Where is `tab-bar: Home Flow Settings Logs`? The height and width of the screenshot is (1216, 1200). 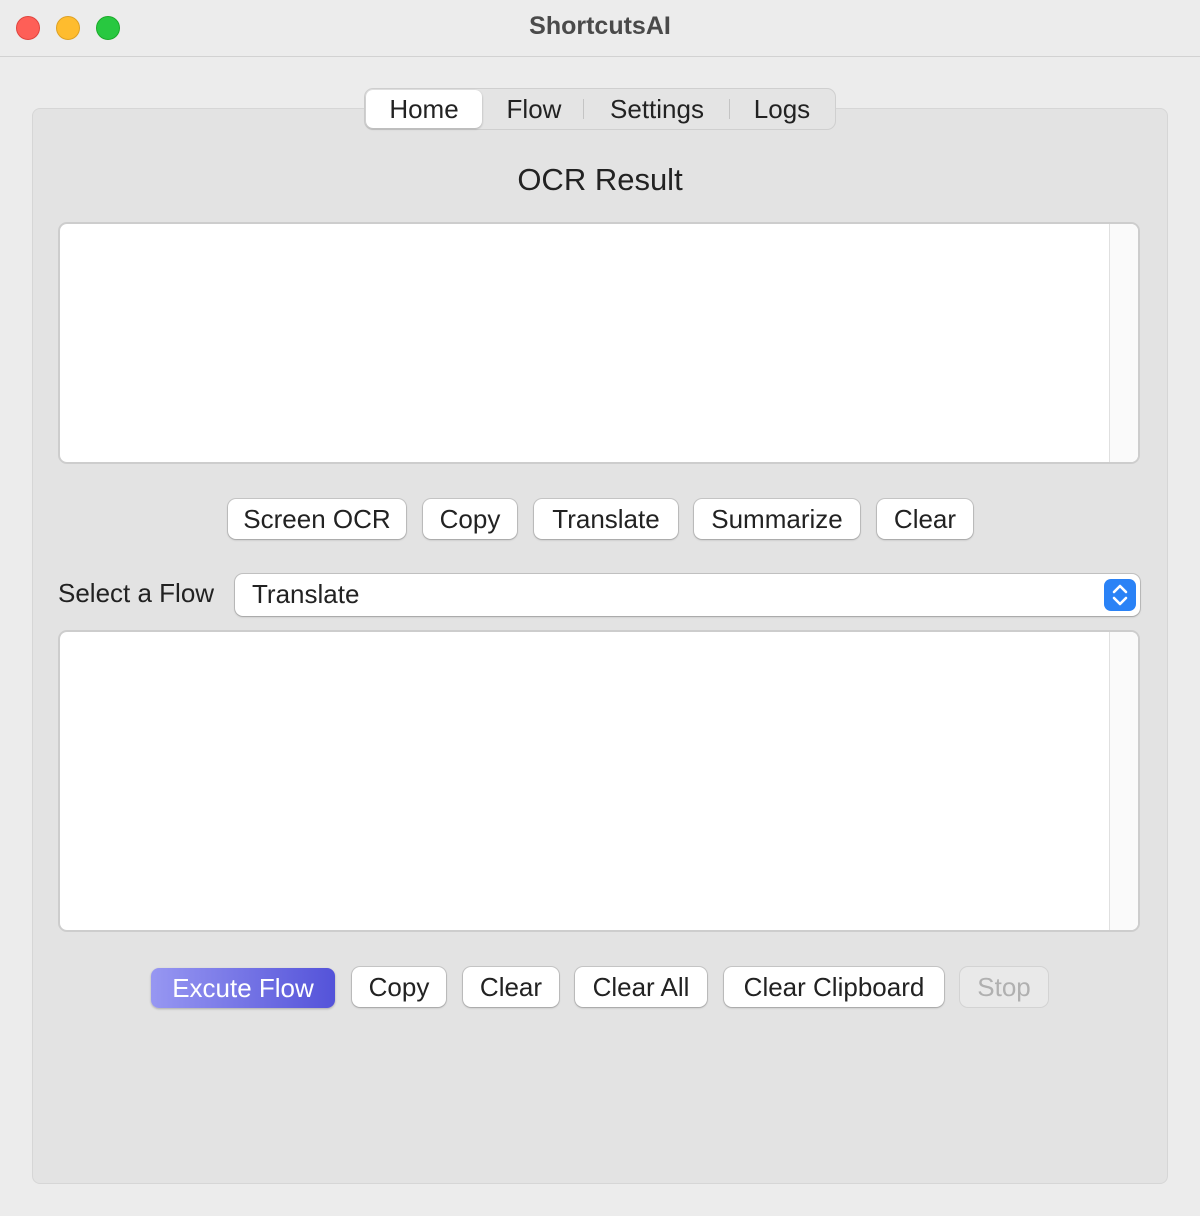
tab-bar: Home Flow Settings Logs is located at coordinates (600, 109).